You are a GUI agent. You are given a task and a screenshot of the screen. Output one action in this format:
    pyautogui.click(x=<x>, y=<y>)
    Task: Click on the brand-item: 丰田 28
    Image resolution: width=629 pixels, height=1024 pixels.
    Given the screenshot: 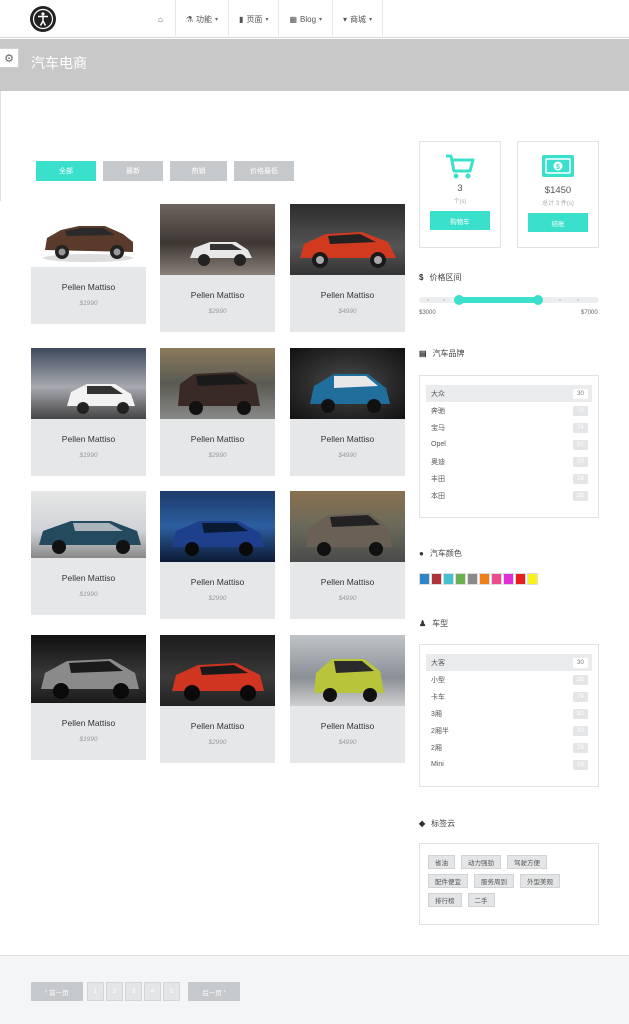 What is the action you would take?
    pyautogui.click(x=509, y=478)
    